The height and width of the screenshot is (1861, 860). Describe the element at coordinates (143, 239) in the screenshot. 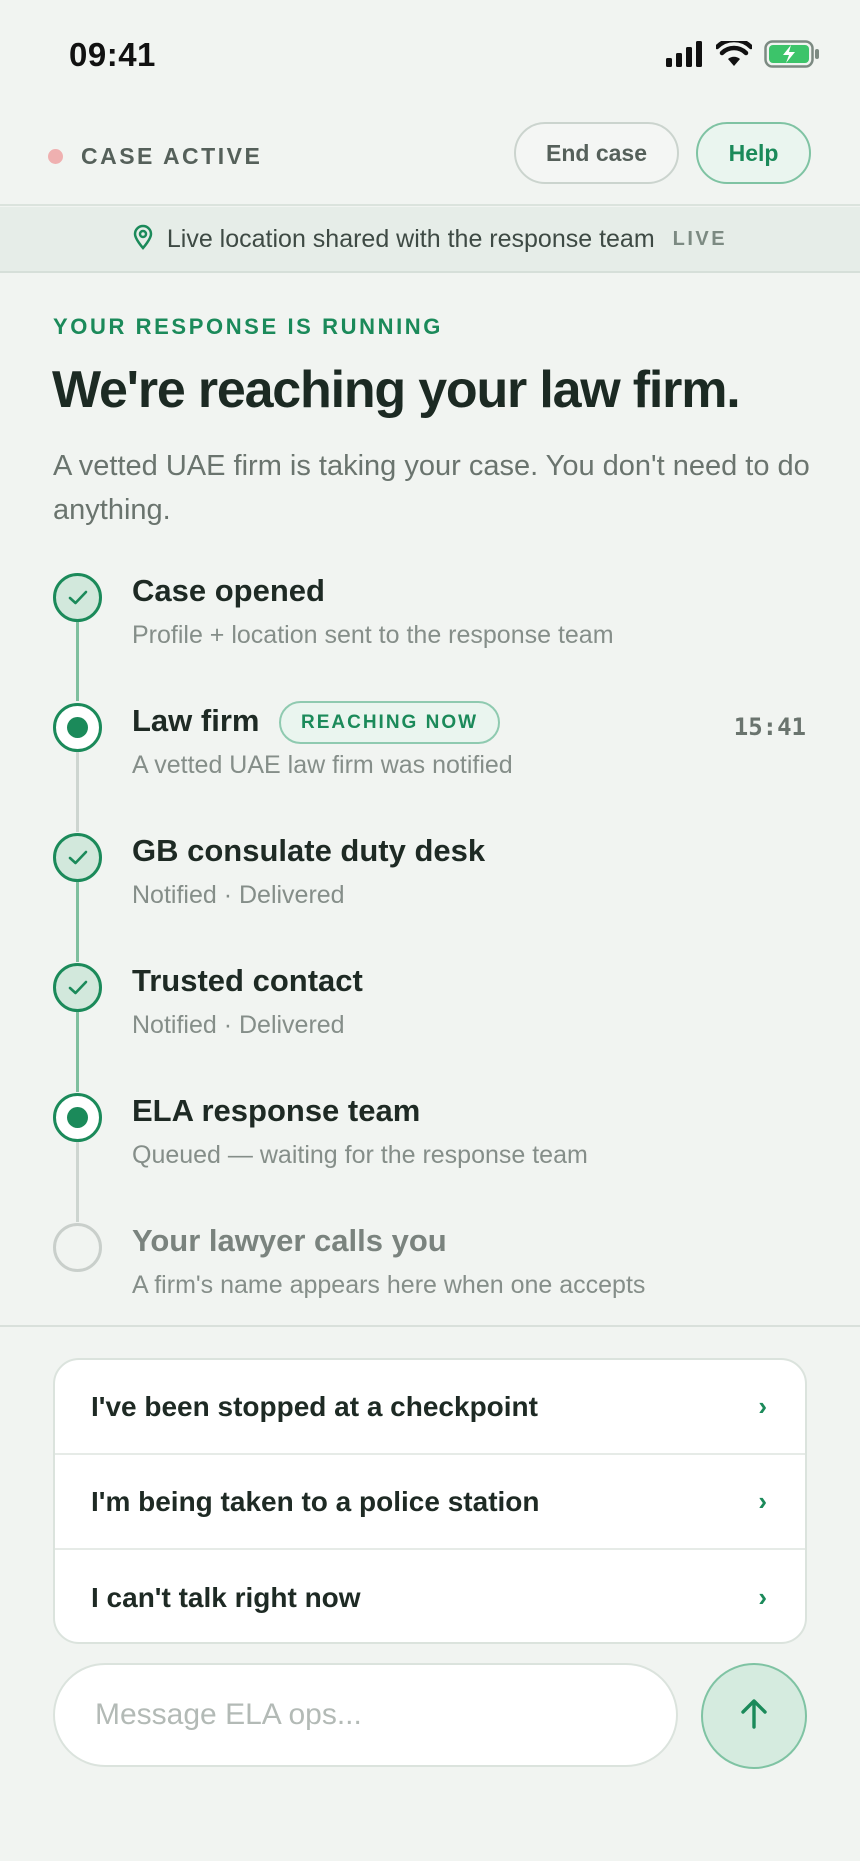

I see `location-pin-icon` at that location.